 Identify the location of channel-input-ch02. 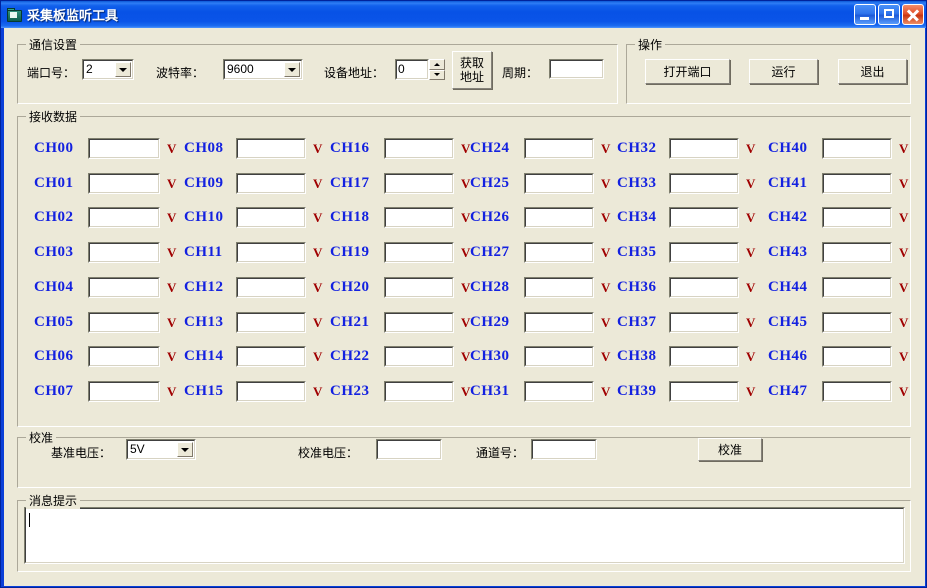
(124, 217).